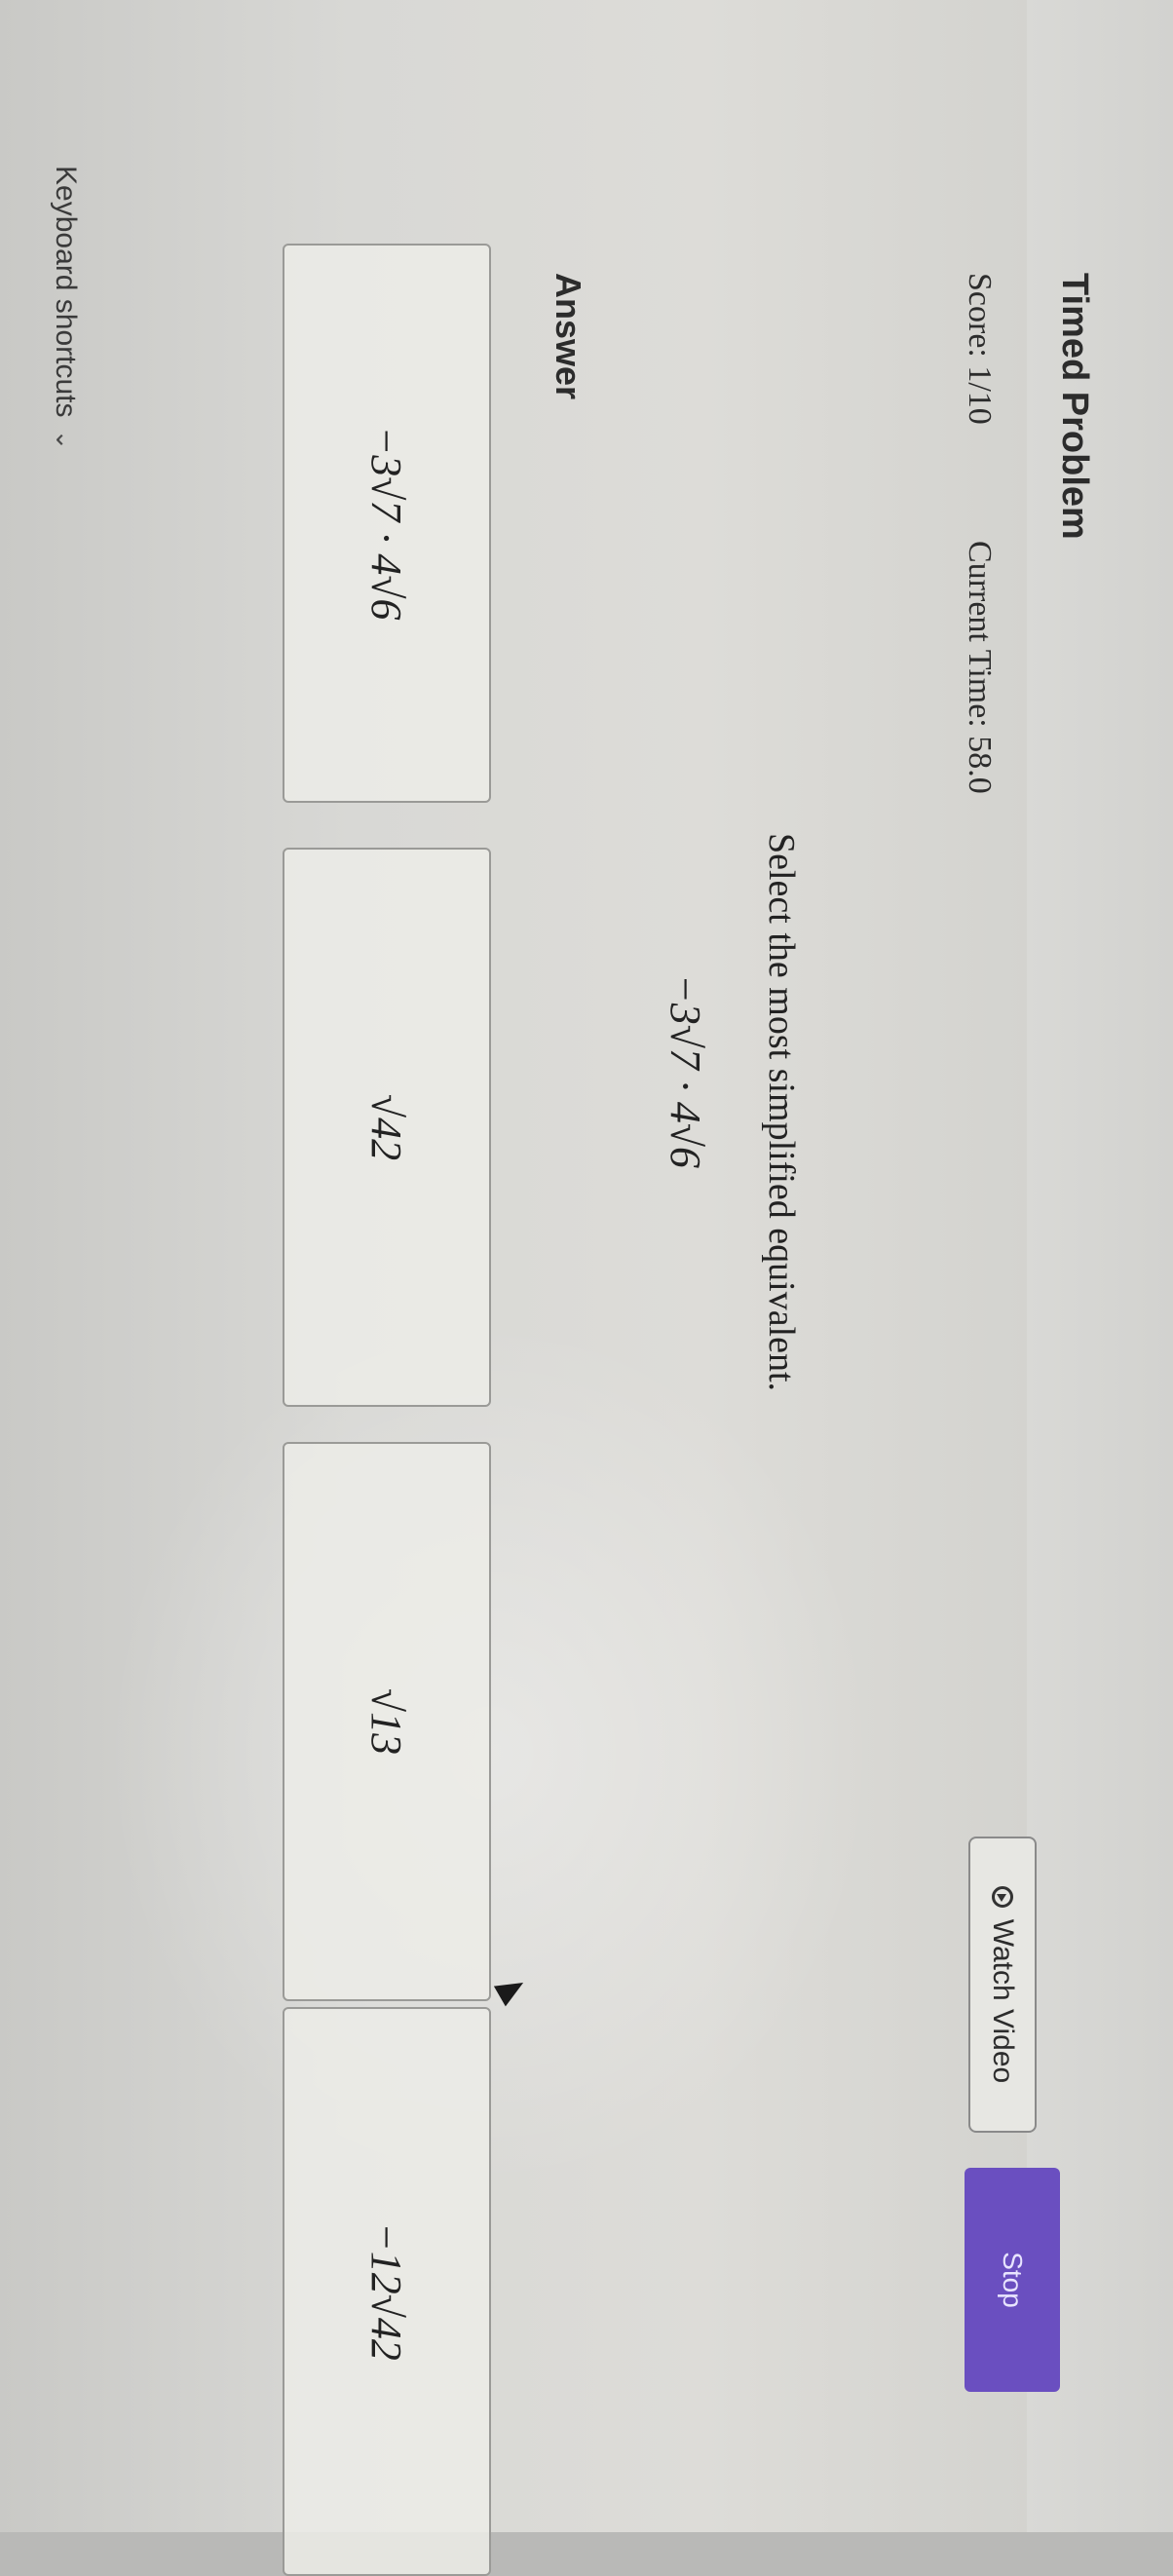 This screenshot has height=2576, width=1173. What do you see at coordinates (568, 336) in the screenshot?
I see `answer-label: Answer` at bounding box center [568, 336].